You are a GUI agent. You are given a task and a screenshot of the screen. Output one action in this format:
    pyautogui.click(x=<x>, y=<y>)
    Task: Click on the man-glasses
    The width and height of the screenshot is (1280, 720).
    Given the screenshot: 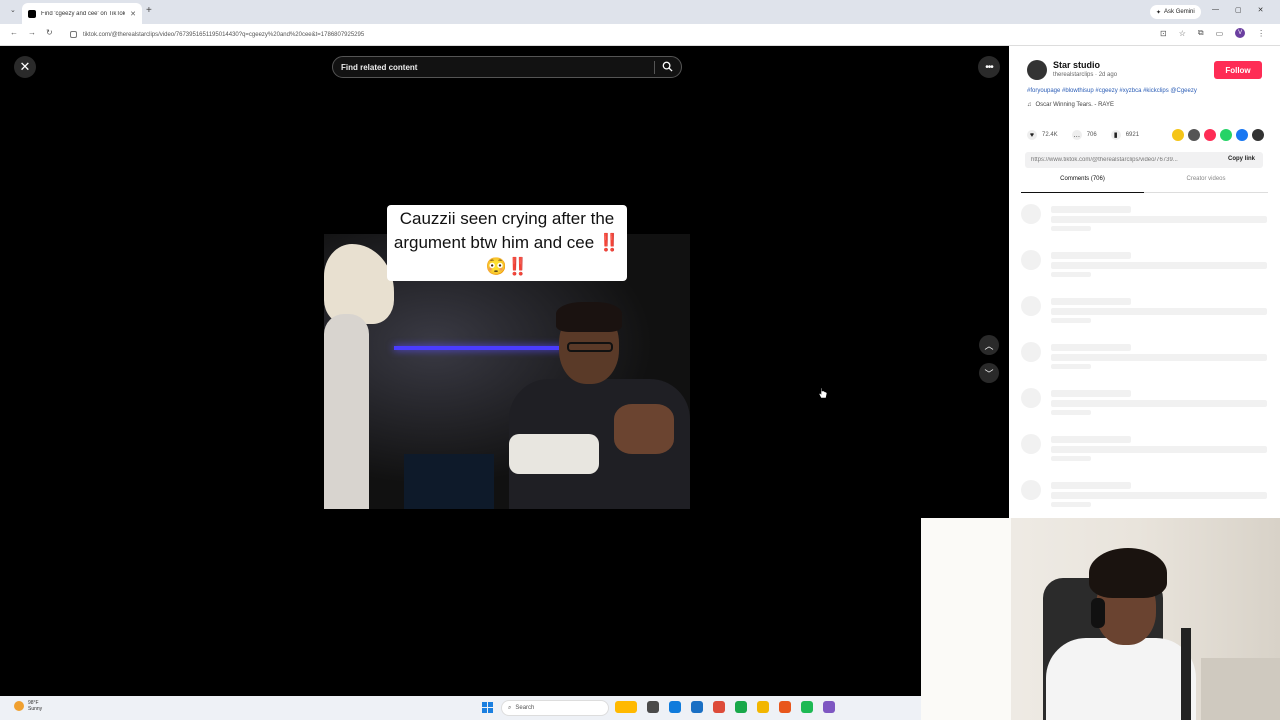 What is the action you would take?
    pyautogui.click(x=590, y=347)
    